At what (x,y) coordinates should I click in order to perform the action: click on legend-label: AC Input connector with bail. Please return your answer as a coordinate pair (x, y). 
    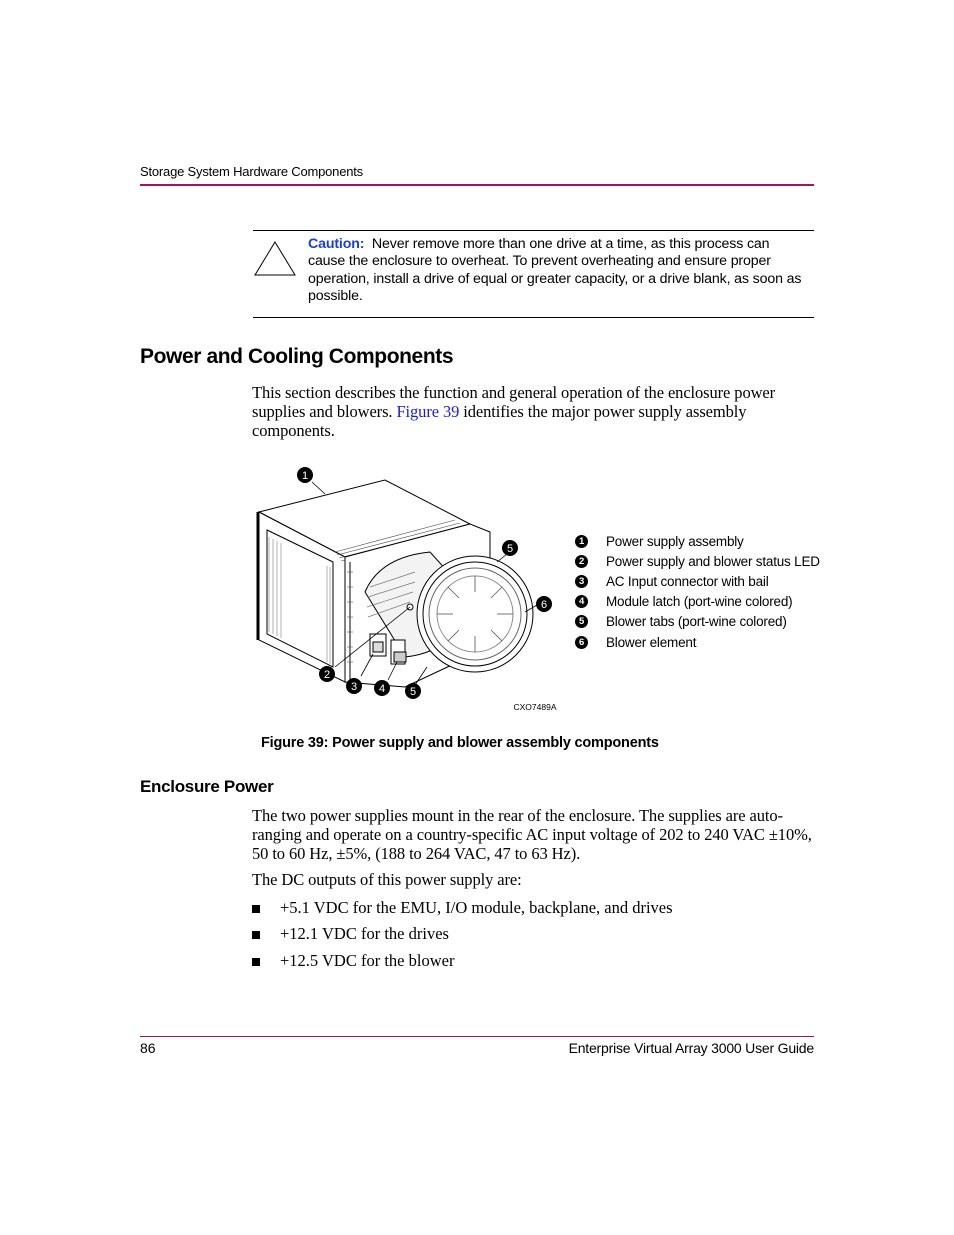
    Looking at the image, I should click on (687, 581).